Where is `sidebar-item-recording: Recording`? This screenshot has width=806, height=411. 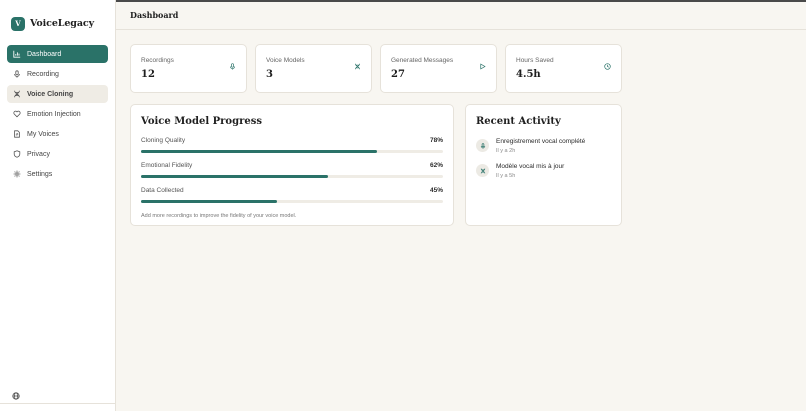
sidebar-item-recording: Recording is located at coordinates (57, 74).